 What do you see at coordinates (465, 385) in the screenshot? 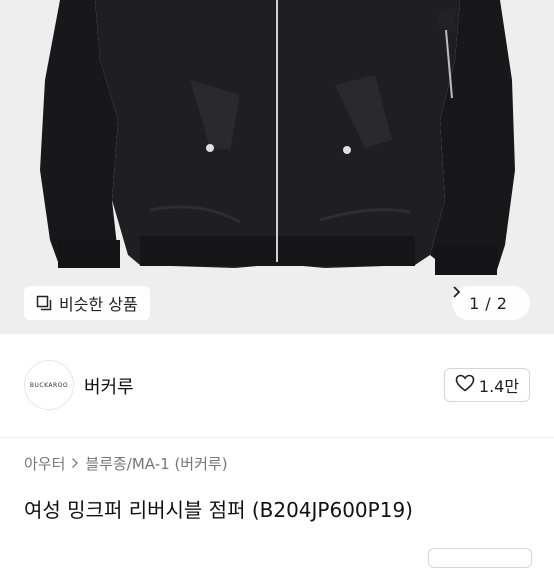
I see `heart-icon` at bounding box center [465, 385].